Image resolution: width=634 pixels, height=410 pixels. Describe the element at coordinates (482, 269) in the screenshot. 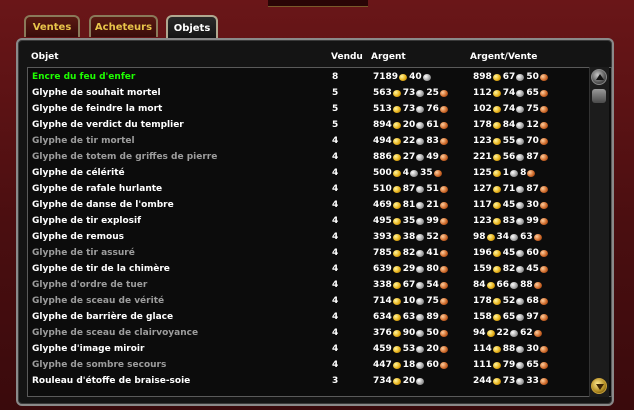

I see `gold-amount: 159` at that location.